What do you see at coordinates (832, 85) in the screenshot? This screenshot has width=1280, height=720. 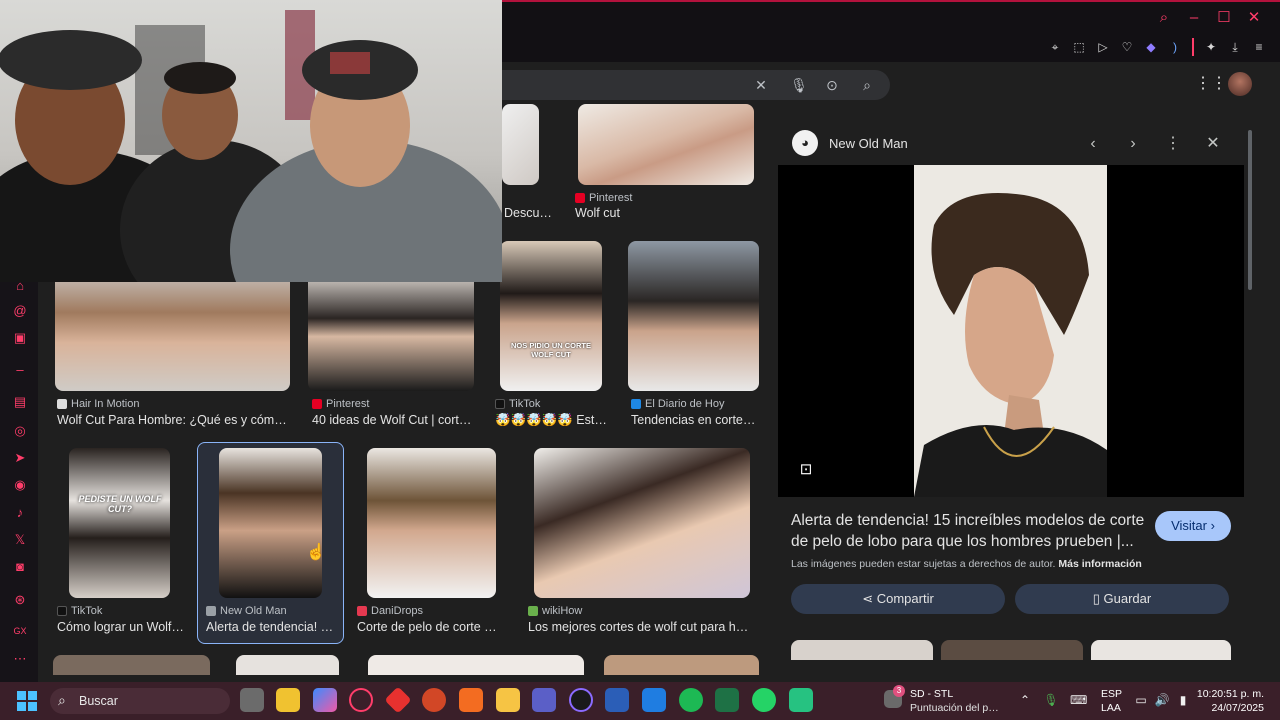 I see `lens-icon: ⊙` at bounding box center [832, 85].